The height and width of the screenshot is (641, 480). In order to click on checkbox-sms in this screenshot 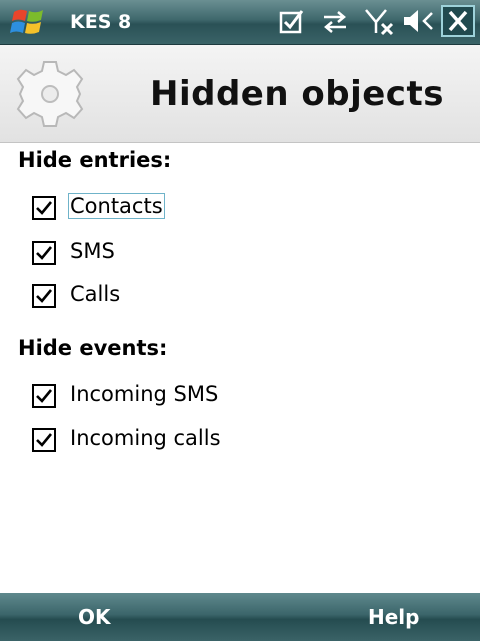, I will do `click(44, 253)`.